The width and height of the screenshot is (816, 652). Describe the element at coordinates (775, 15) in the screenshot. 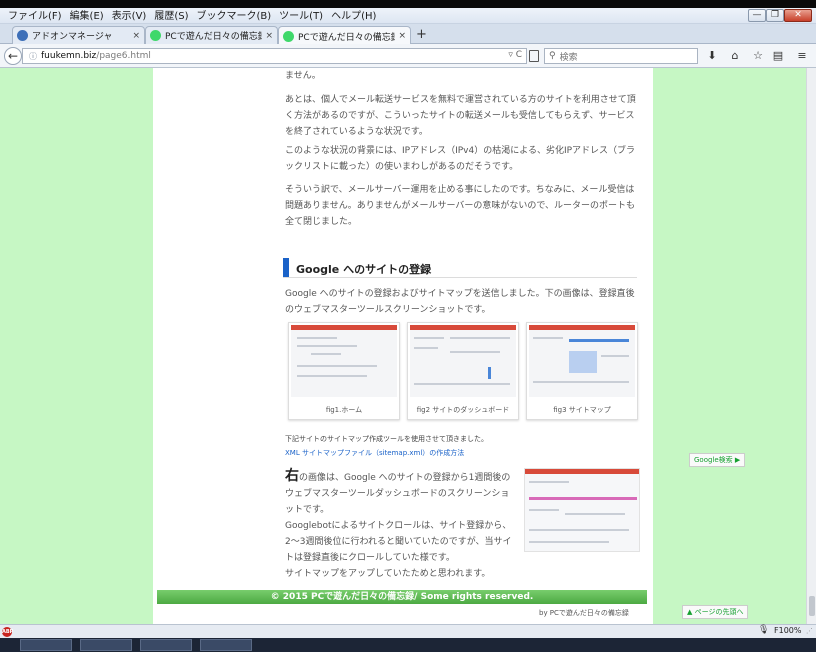

I see `maximize-button: ❐` at that location.